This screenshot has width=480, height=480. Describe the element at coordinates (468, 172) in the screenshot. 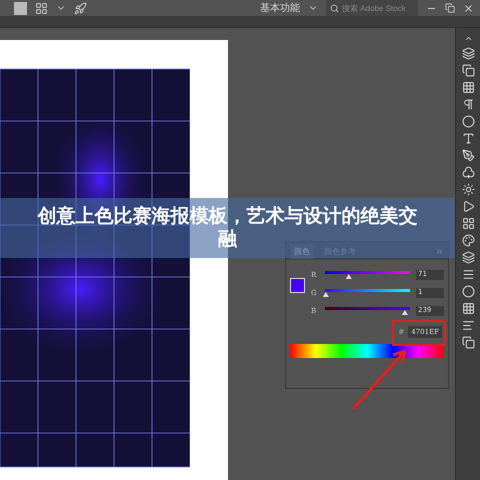

I see `club-icon` at that location.